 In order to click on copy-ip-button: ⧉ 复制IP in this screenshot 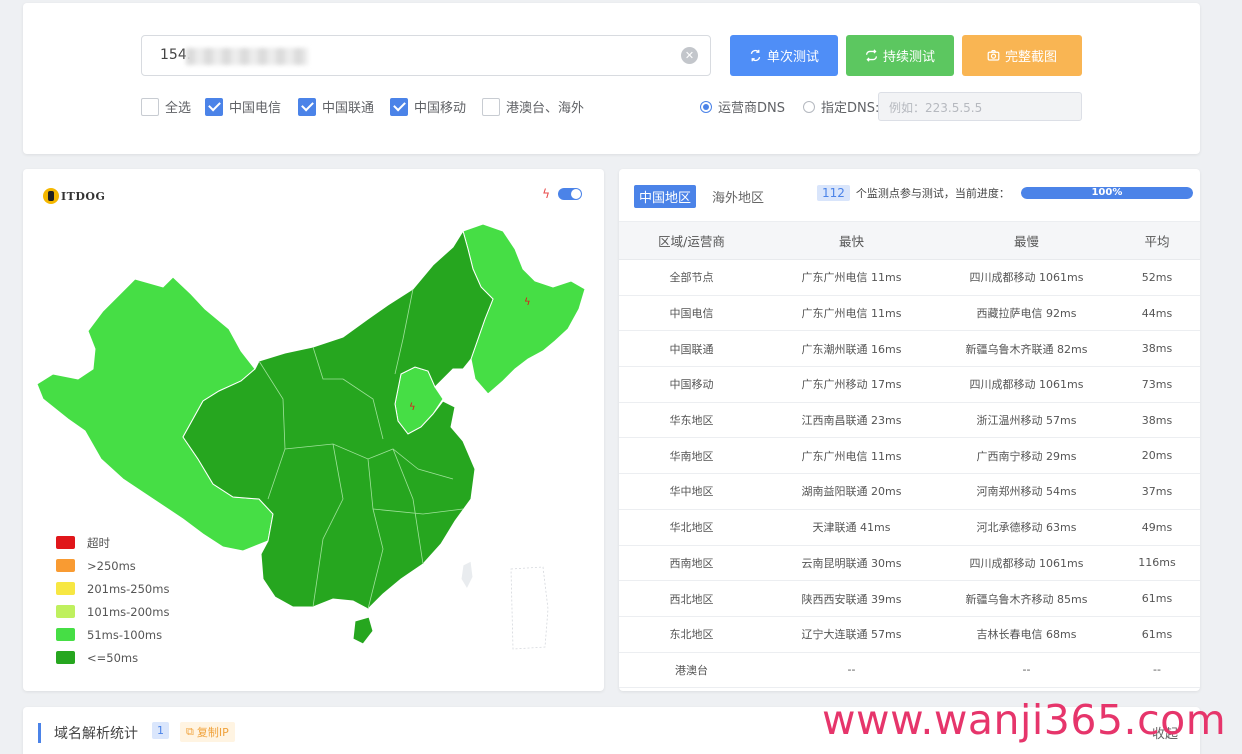, I will do `click(207, 732)`.